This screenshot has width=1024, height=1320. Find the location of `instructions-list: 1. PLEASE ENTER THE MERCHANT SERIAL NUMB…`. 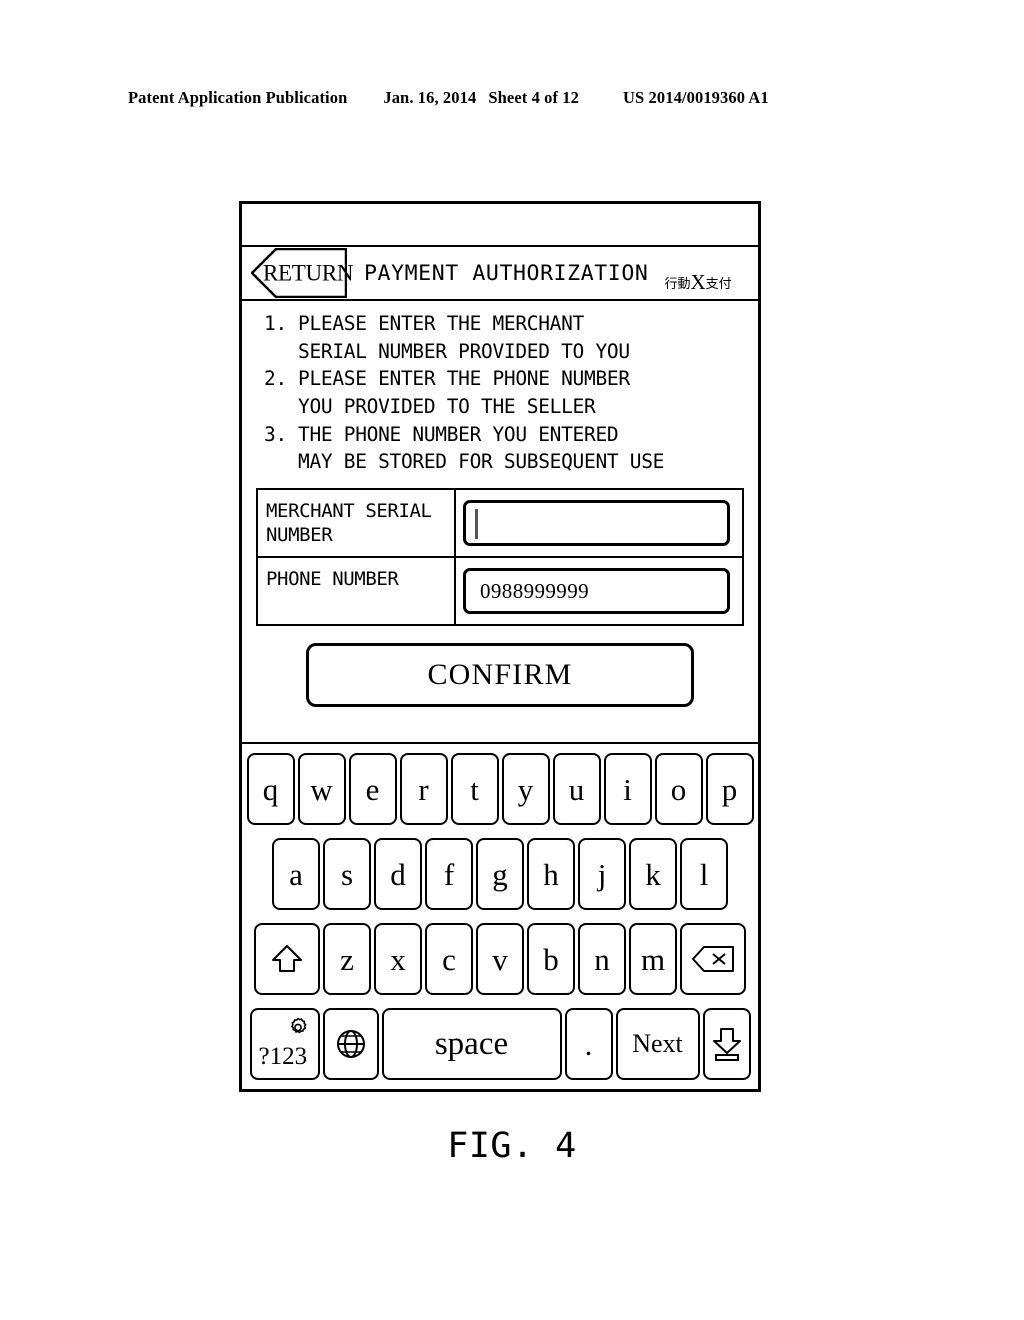

instructions-list: 1. PLEASE ENTER THE MERCHANT SERIAL NUMB… is located at coordinates (500, 390).